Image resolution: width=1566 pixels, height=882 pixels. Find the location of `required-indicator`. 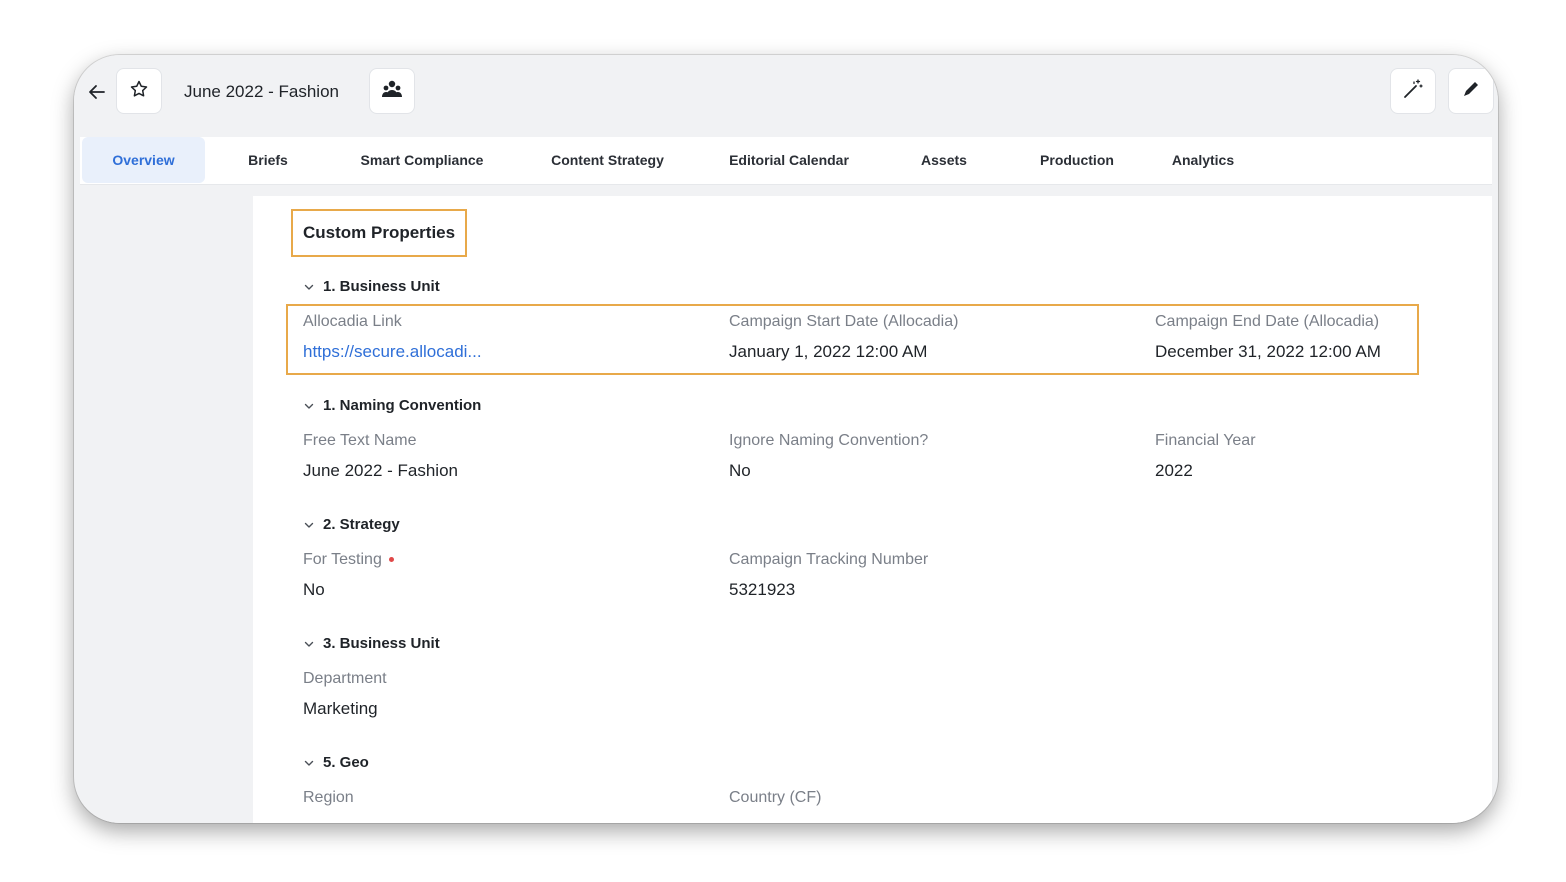

required-indicator is located at coordinates (391, 560).